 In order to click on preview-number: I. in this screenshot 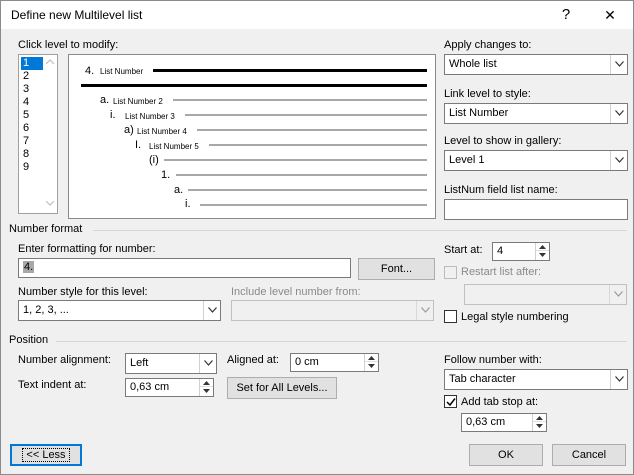, I will do `click(138, 145)`.